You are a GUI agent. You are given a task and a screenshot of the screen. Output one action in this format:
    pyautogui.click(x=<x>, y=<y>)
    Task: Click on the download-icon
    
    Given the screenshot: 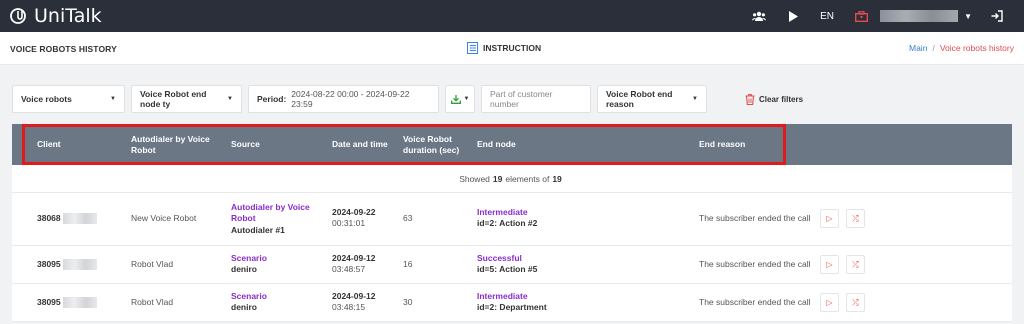 What is the action you would take?
    pyautogui.click(x=455, y=99)
    